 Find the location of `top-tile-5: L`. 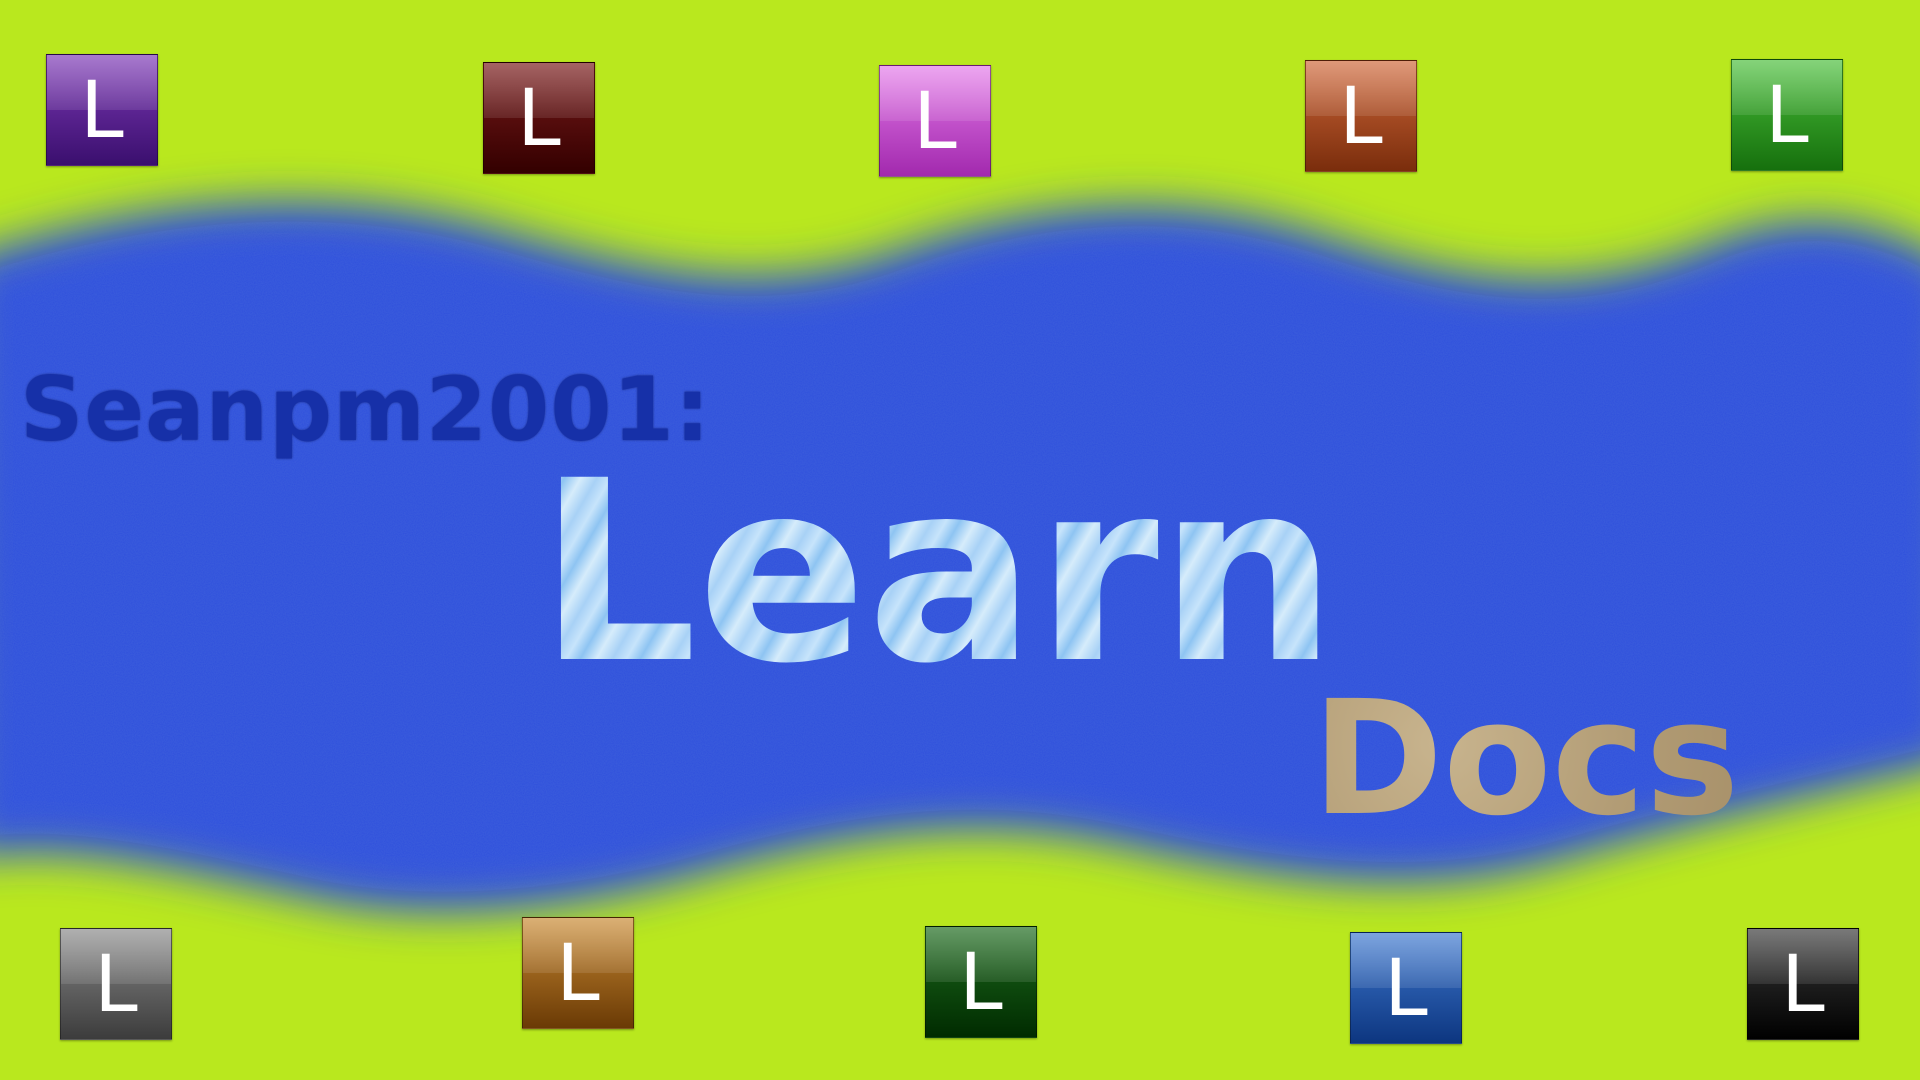

top-tile-5: L is located at coordinates (1787, 115).